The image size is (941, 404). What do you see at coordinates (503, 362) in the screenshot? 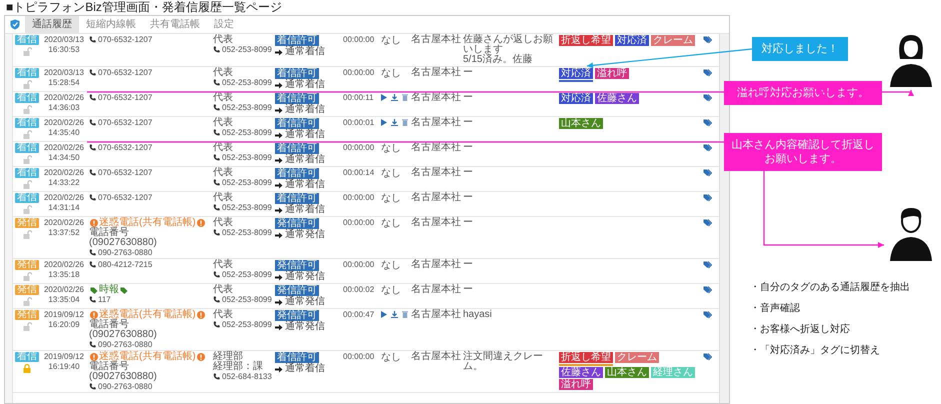
I see `memo-text: 注文間違えクレーム。` at bounding box center [503, 362].